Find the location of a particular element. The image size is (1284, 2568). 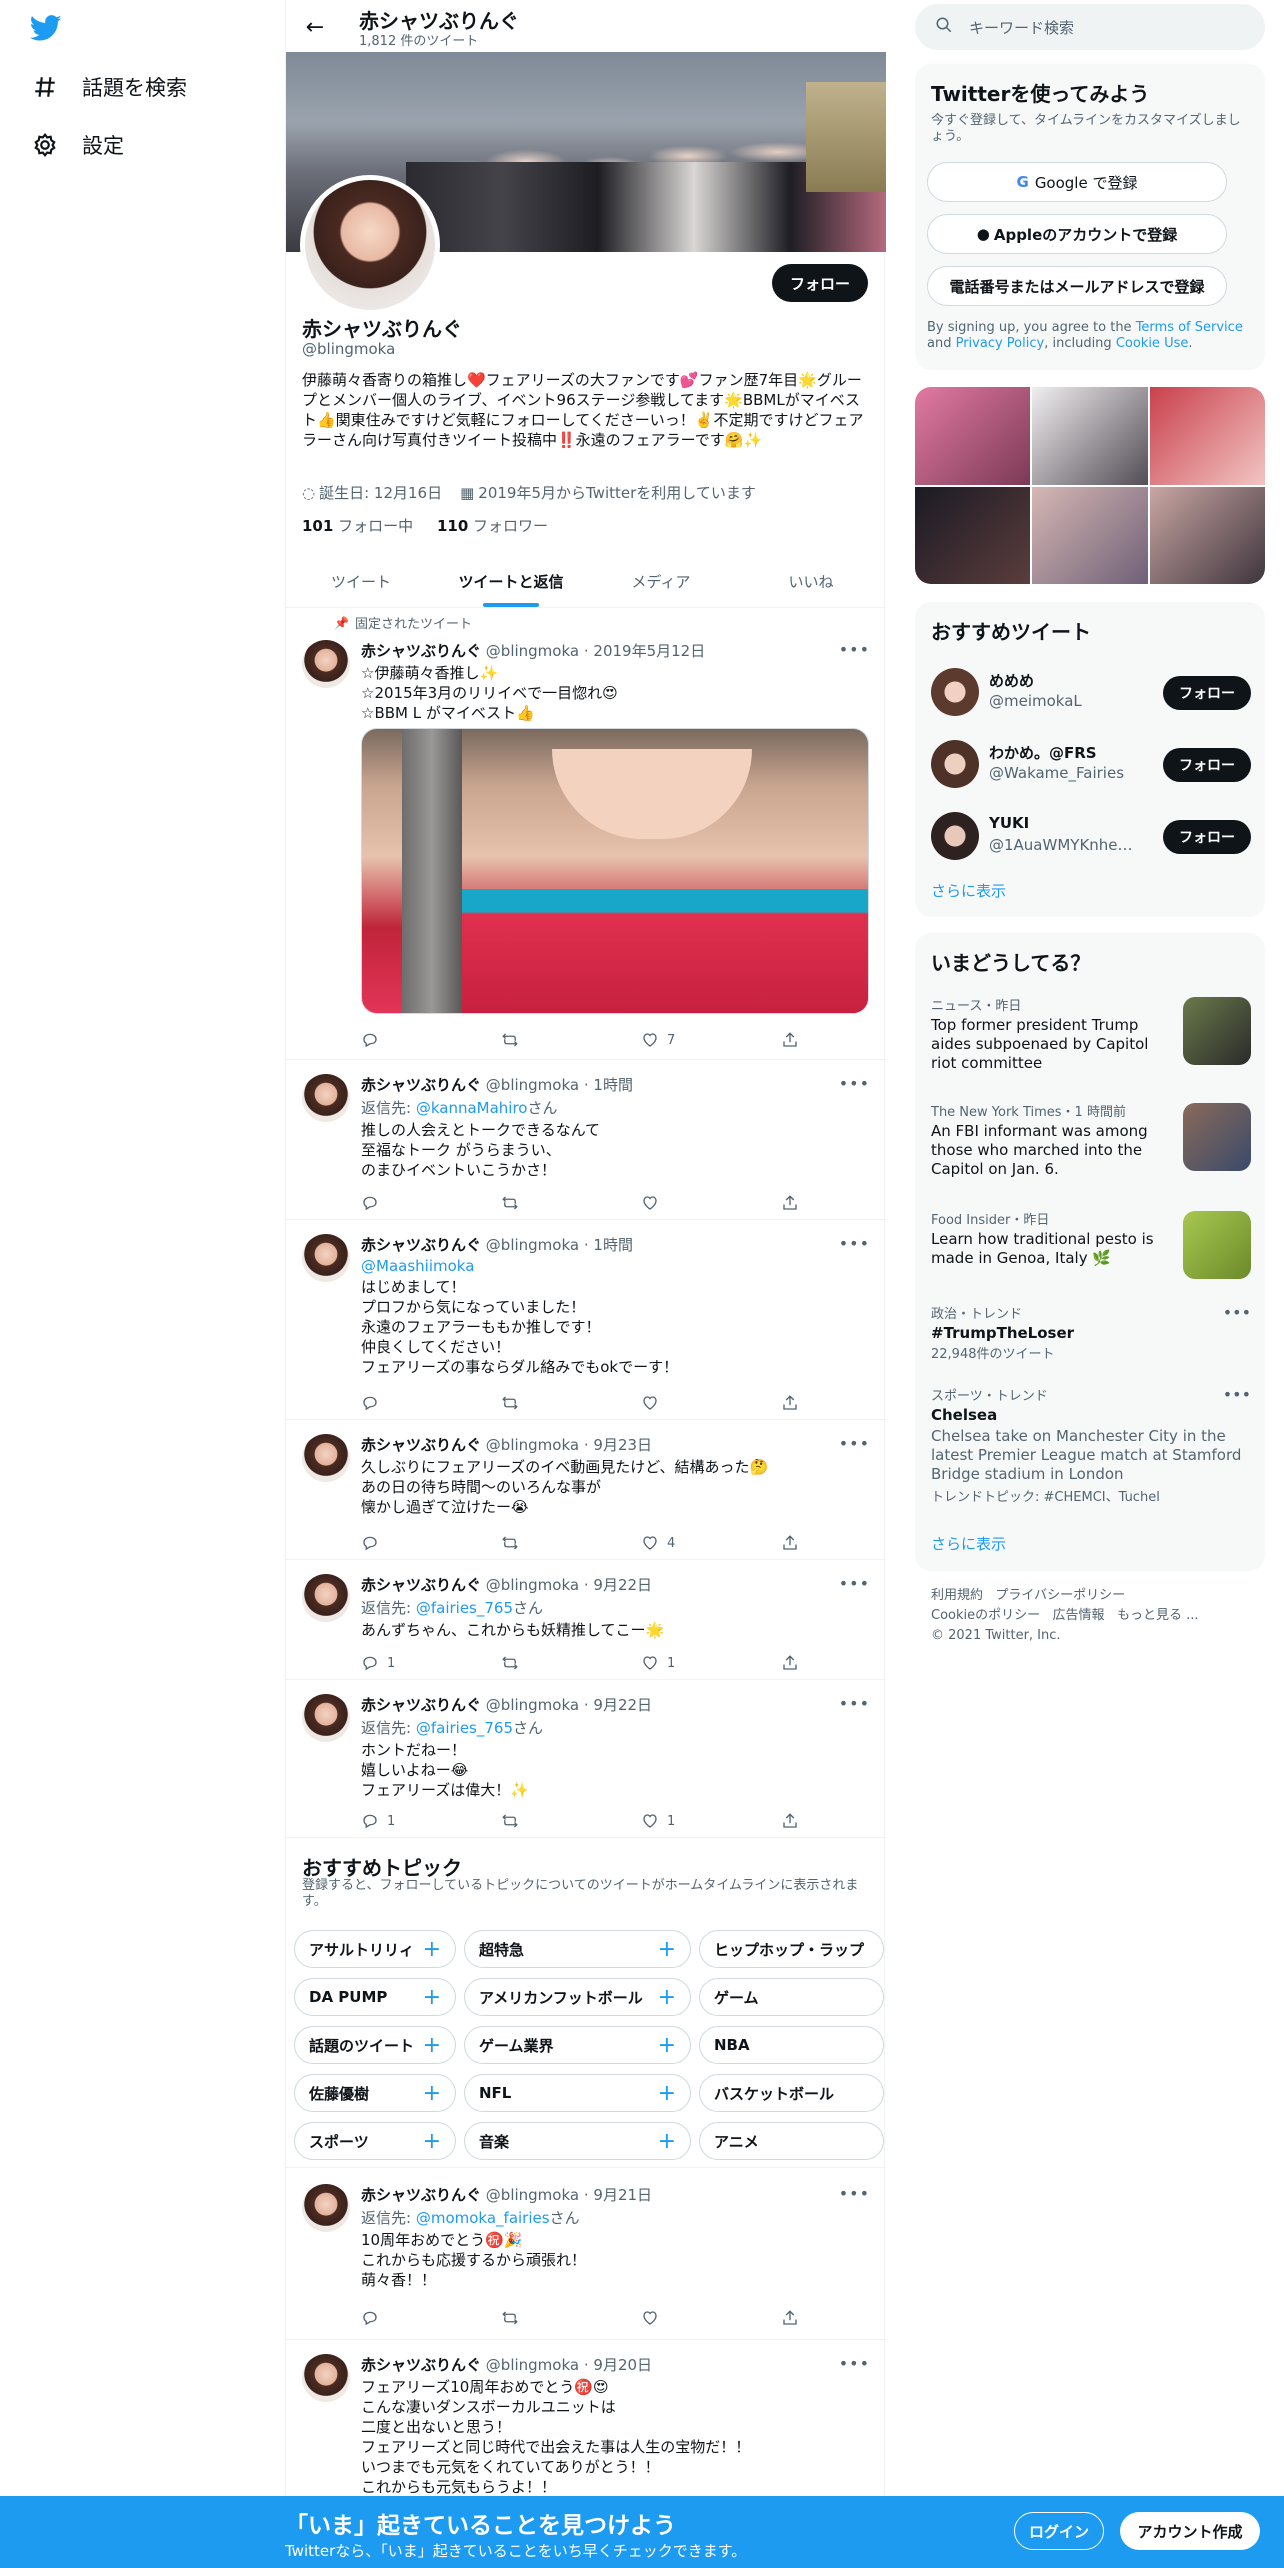

like-button: 1 is located at coordinates (671, 1663).